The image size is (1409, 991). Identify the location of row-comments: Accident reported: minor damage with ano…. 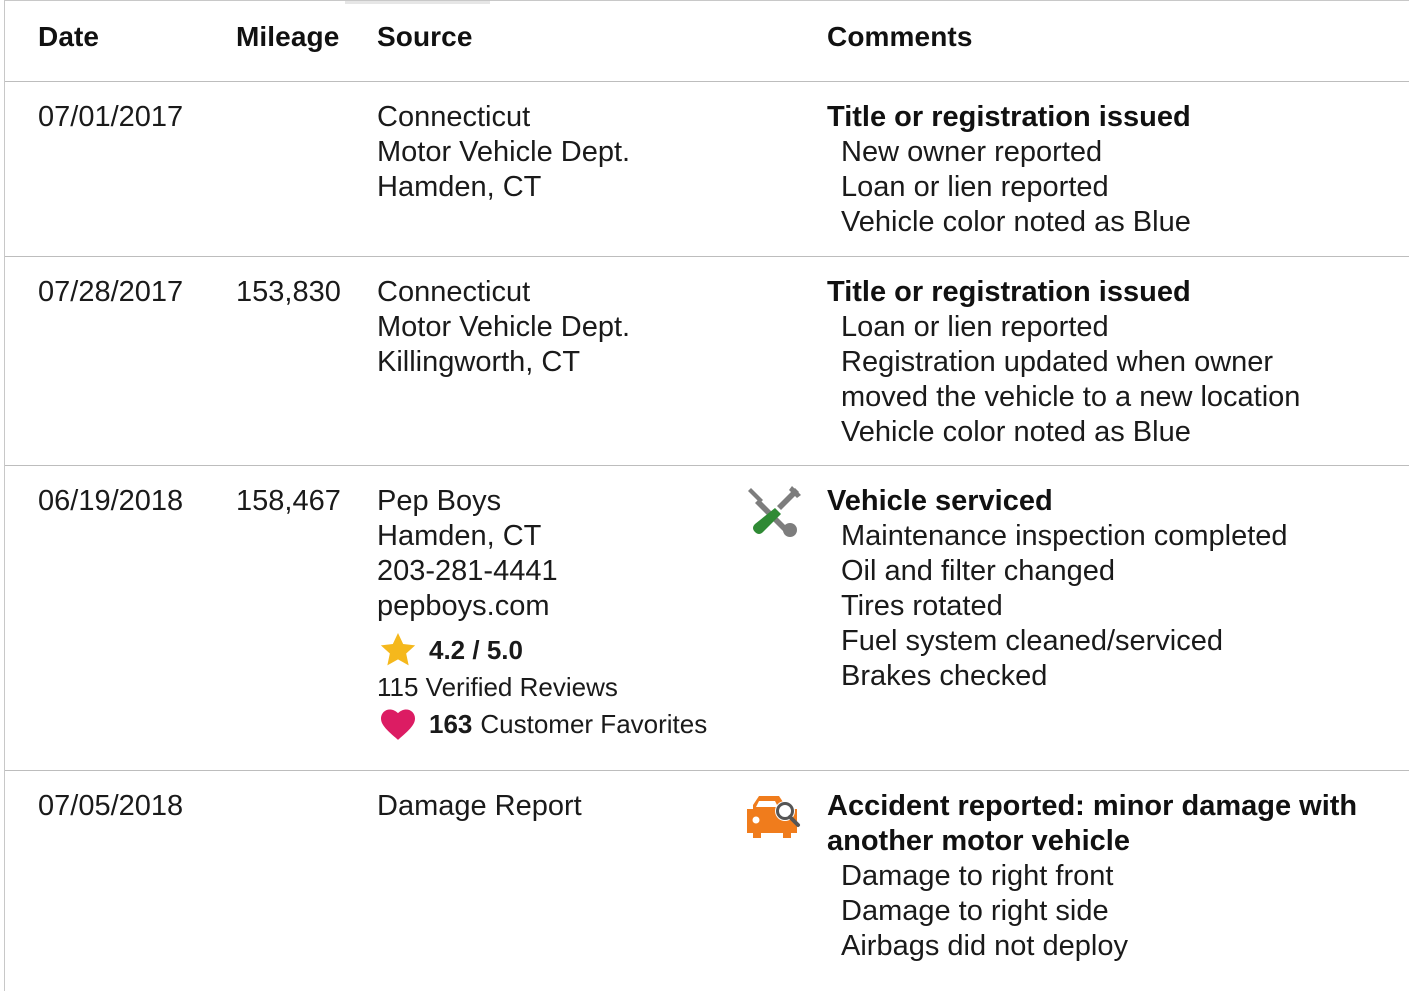
(1092, 876).